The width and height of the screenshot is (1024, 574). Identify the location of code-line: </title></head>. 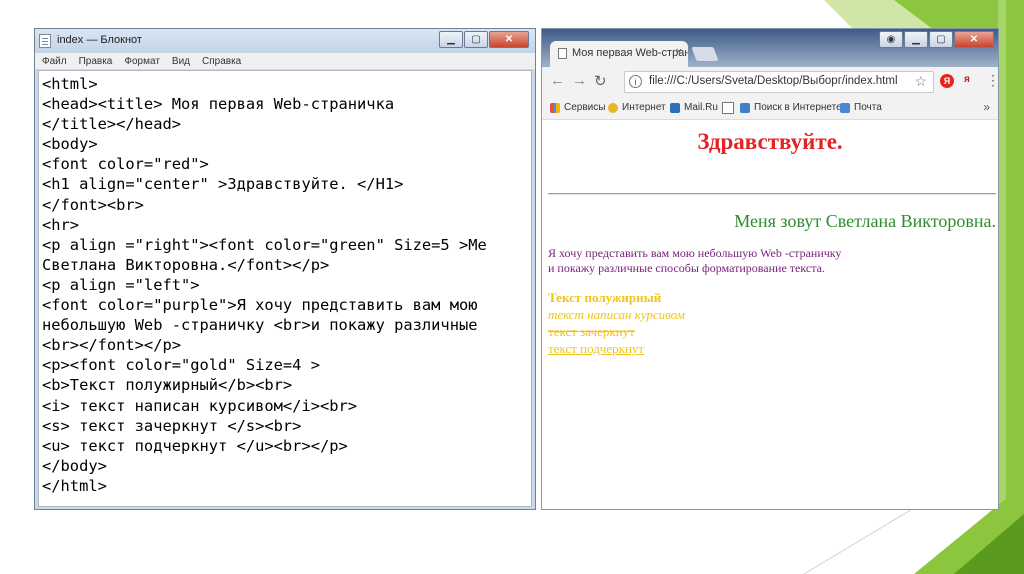
(111, 124).